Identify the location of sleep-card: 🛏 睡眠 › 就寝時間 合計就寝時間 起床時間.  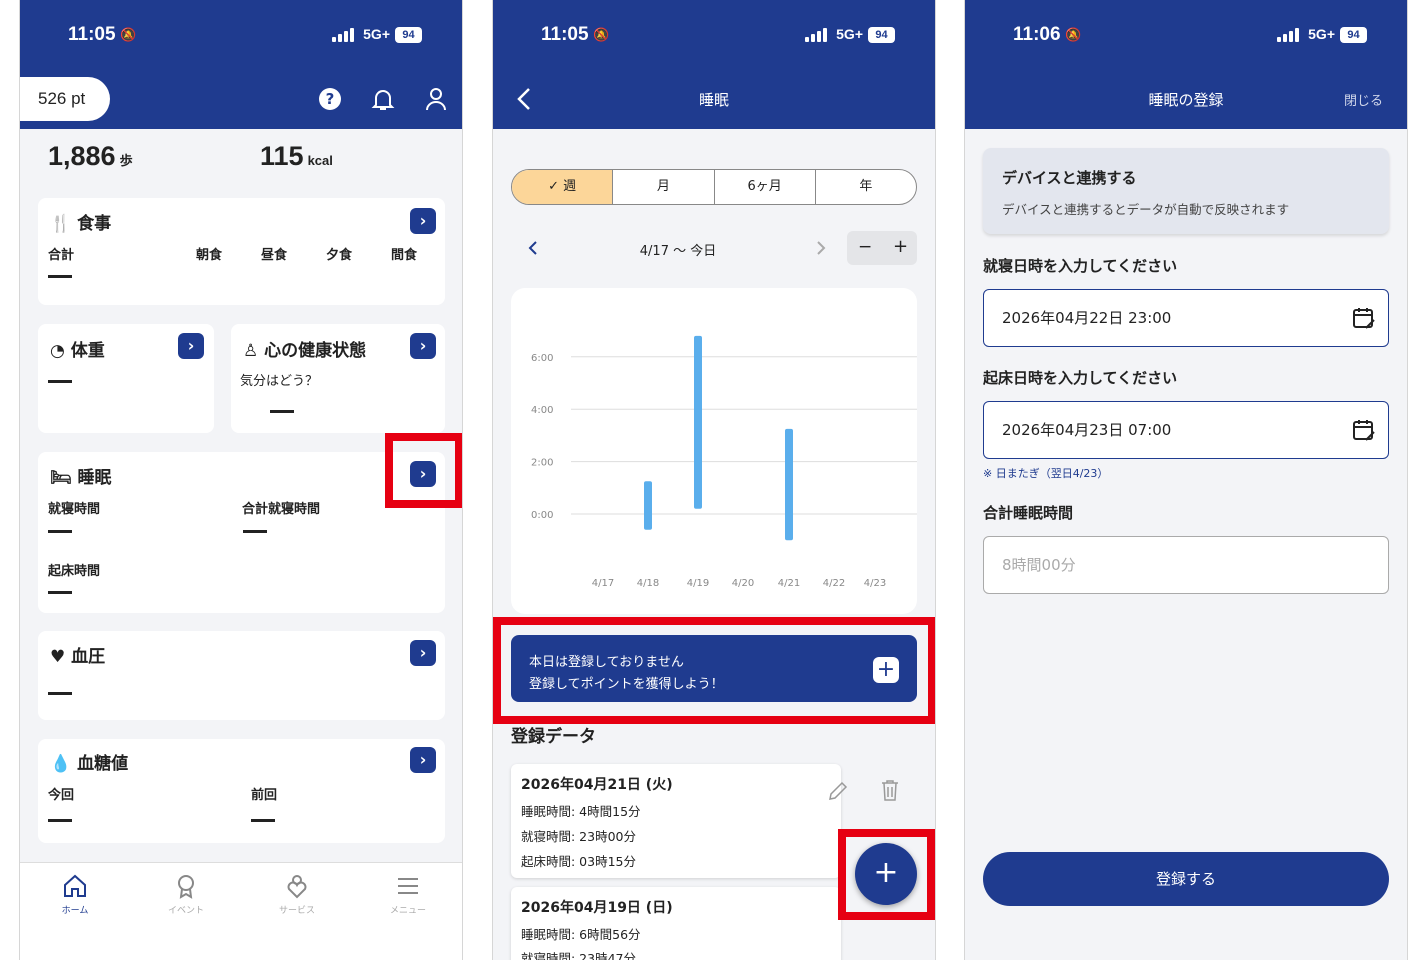
(241, 532).